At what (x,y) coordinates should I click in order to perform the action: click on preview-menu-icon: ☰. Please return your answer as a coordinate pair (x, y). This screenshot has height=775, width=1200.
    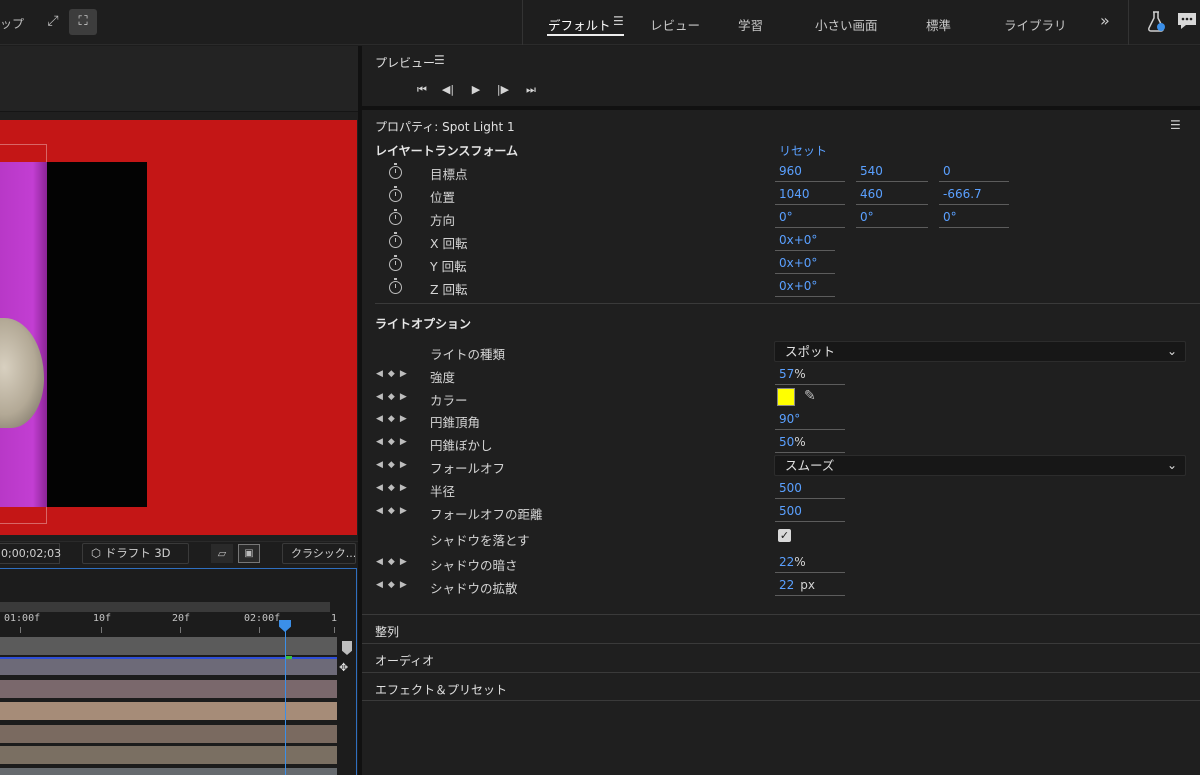
    Looking at the image, I should click on (439, 60).